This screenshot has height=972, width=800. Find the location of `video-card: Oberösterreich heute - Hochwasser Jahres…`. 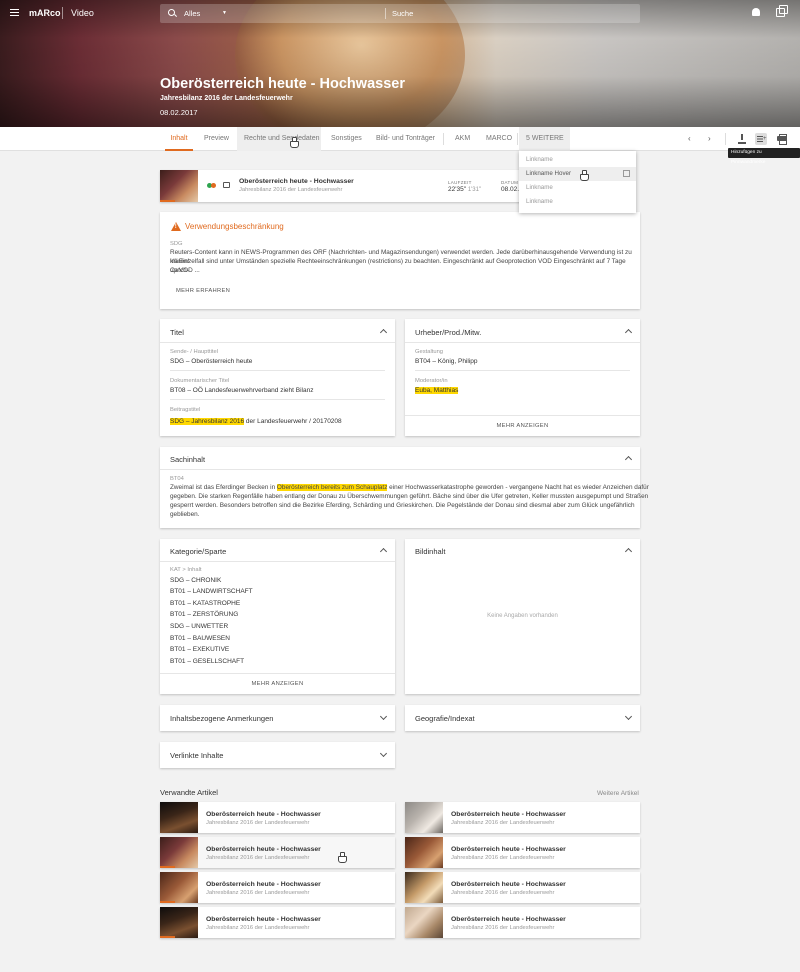

video-card: Oberösterreich heute - Hochwasser Jahres… is located at coordinates (342, 186).